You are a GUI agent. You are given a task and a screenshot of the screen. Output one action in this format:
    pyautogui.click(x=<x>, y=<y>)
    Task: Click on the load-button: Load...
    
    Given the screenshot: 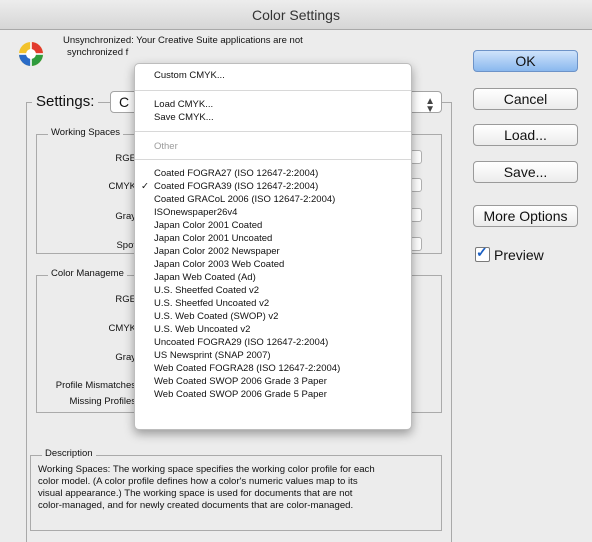 What is the action you would take?
    pyautogui.click(x=525, y=135)
    